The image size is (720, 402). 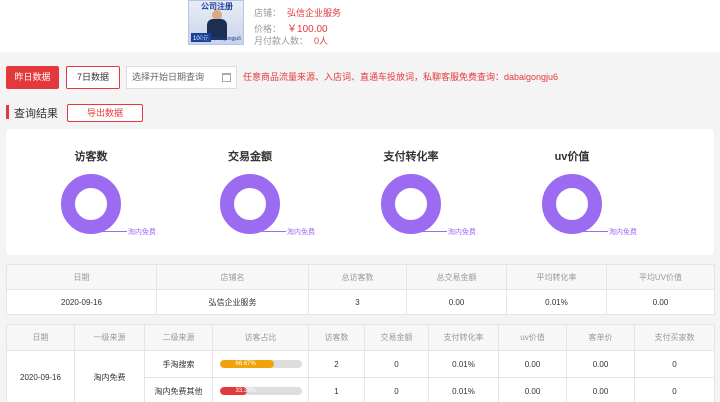 What do you see at coordinates (178, 337) in the screenshot?
I see `col-secondary-source: 二级来源` at bounding box center [178, 337].